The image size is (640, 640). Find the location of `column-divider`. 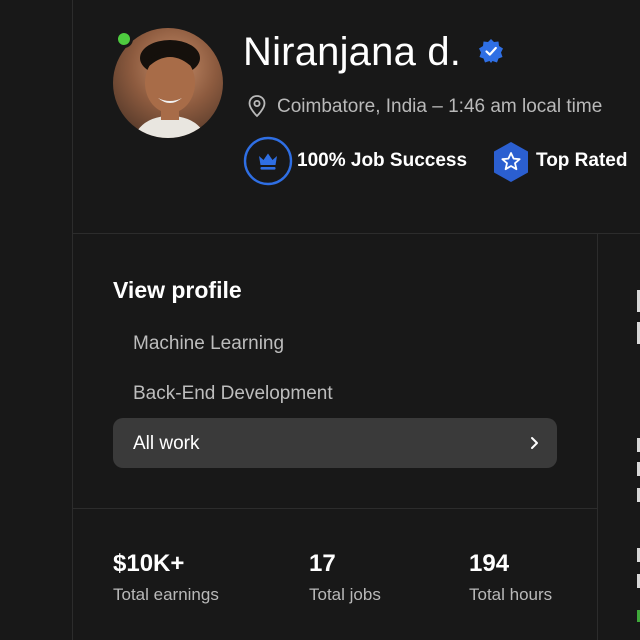

column-divider is located at coordinates (597, 437).